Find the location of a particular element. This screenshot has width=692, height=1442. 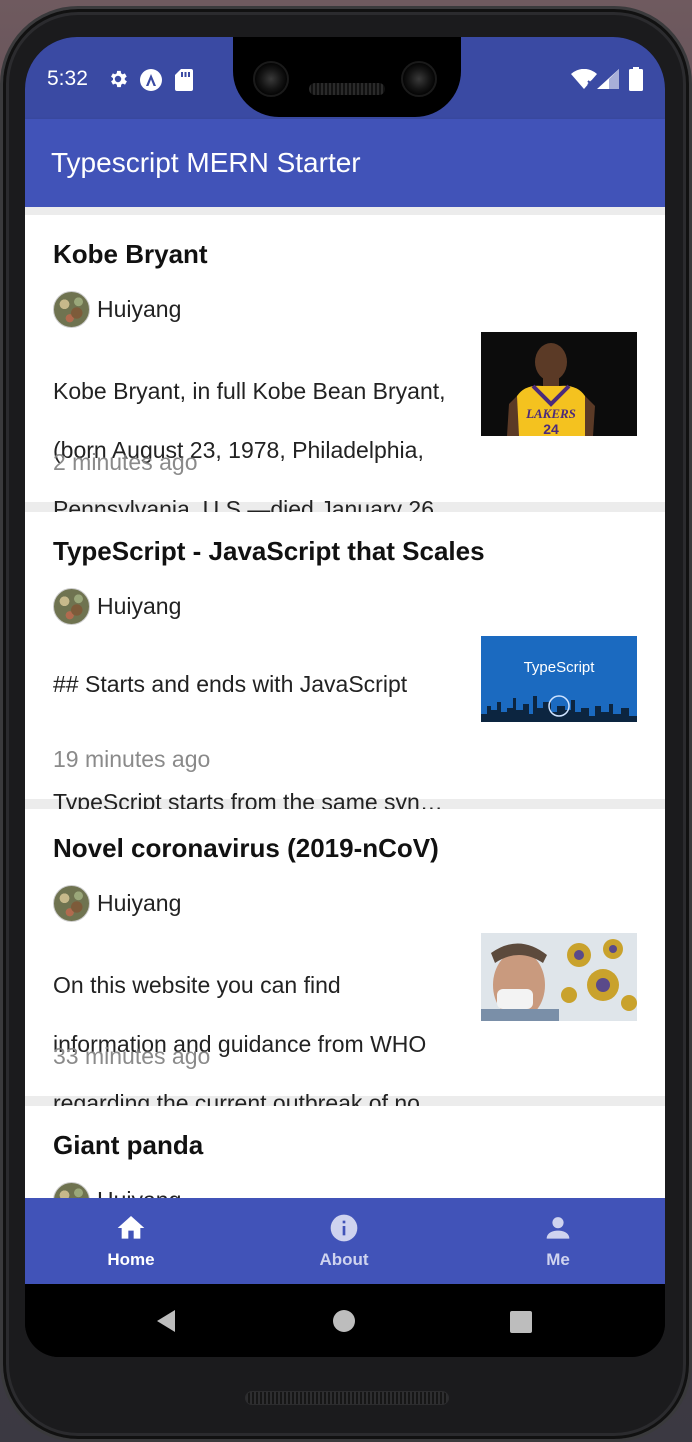

status-time: 5:32 is located at coordinates (67, 78).